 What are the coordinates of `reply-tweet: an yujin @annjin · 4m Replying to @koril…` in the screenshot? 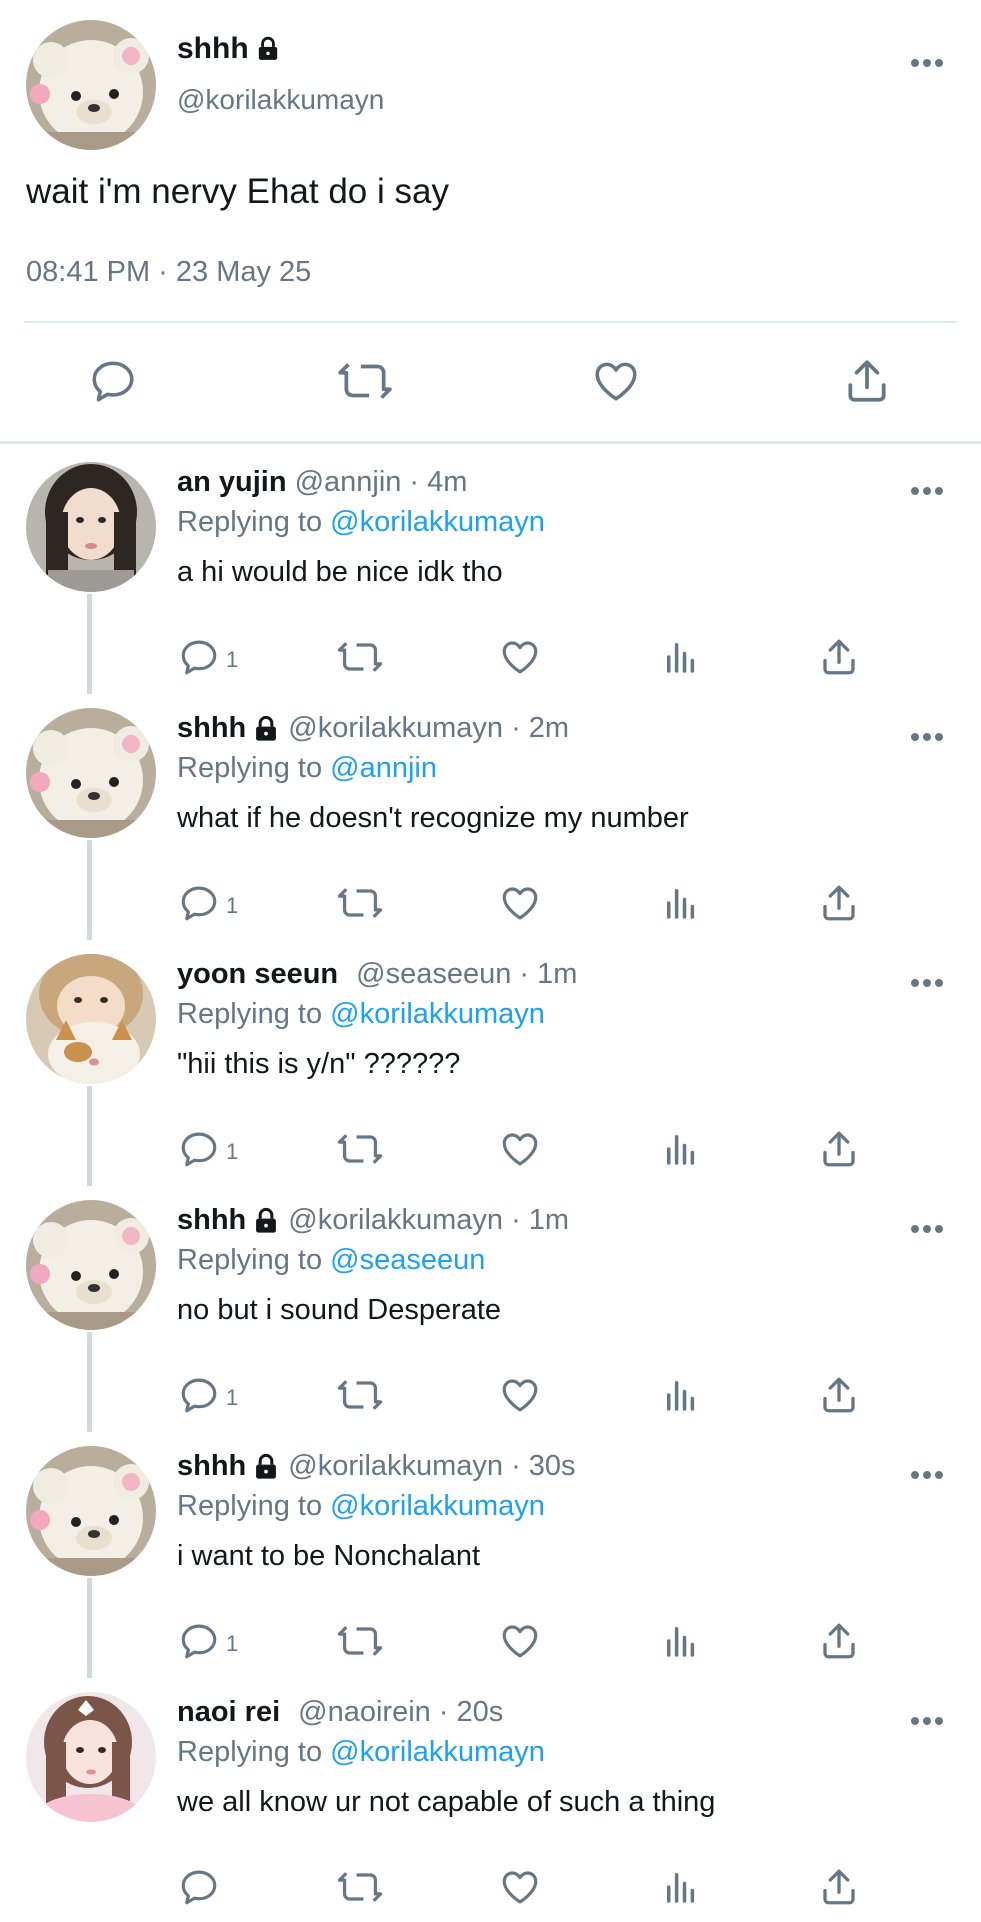 It's located at (490, 569).